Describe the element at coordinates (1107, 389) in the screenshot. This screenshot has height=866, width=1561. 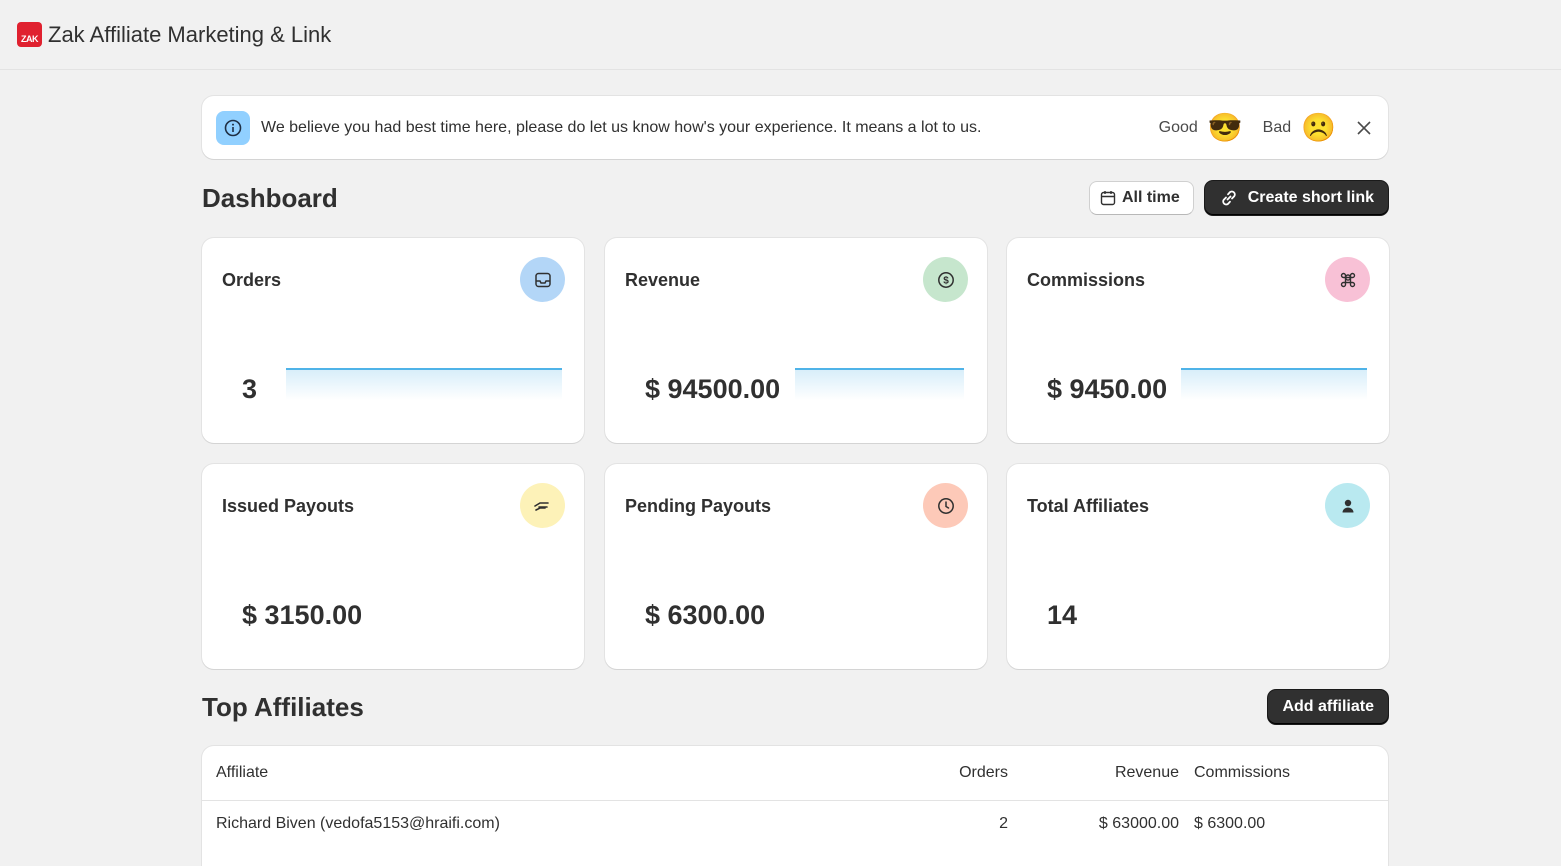
I see `card-value: $ 9450.00` at that location.